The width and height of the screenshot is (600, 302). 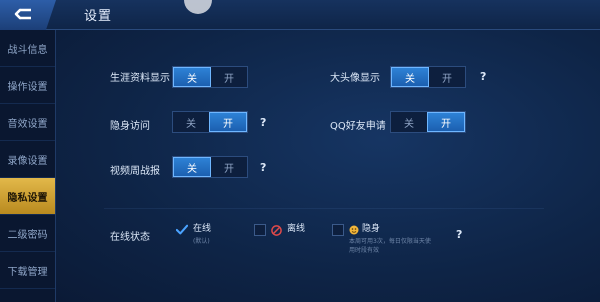 What do you see at coordinates (27, 233) in the screenshot?
I see `sidebar-item-secondary-password: 二级密码` at bounding box center [27, 233].